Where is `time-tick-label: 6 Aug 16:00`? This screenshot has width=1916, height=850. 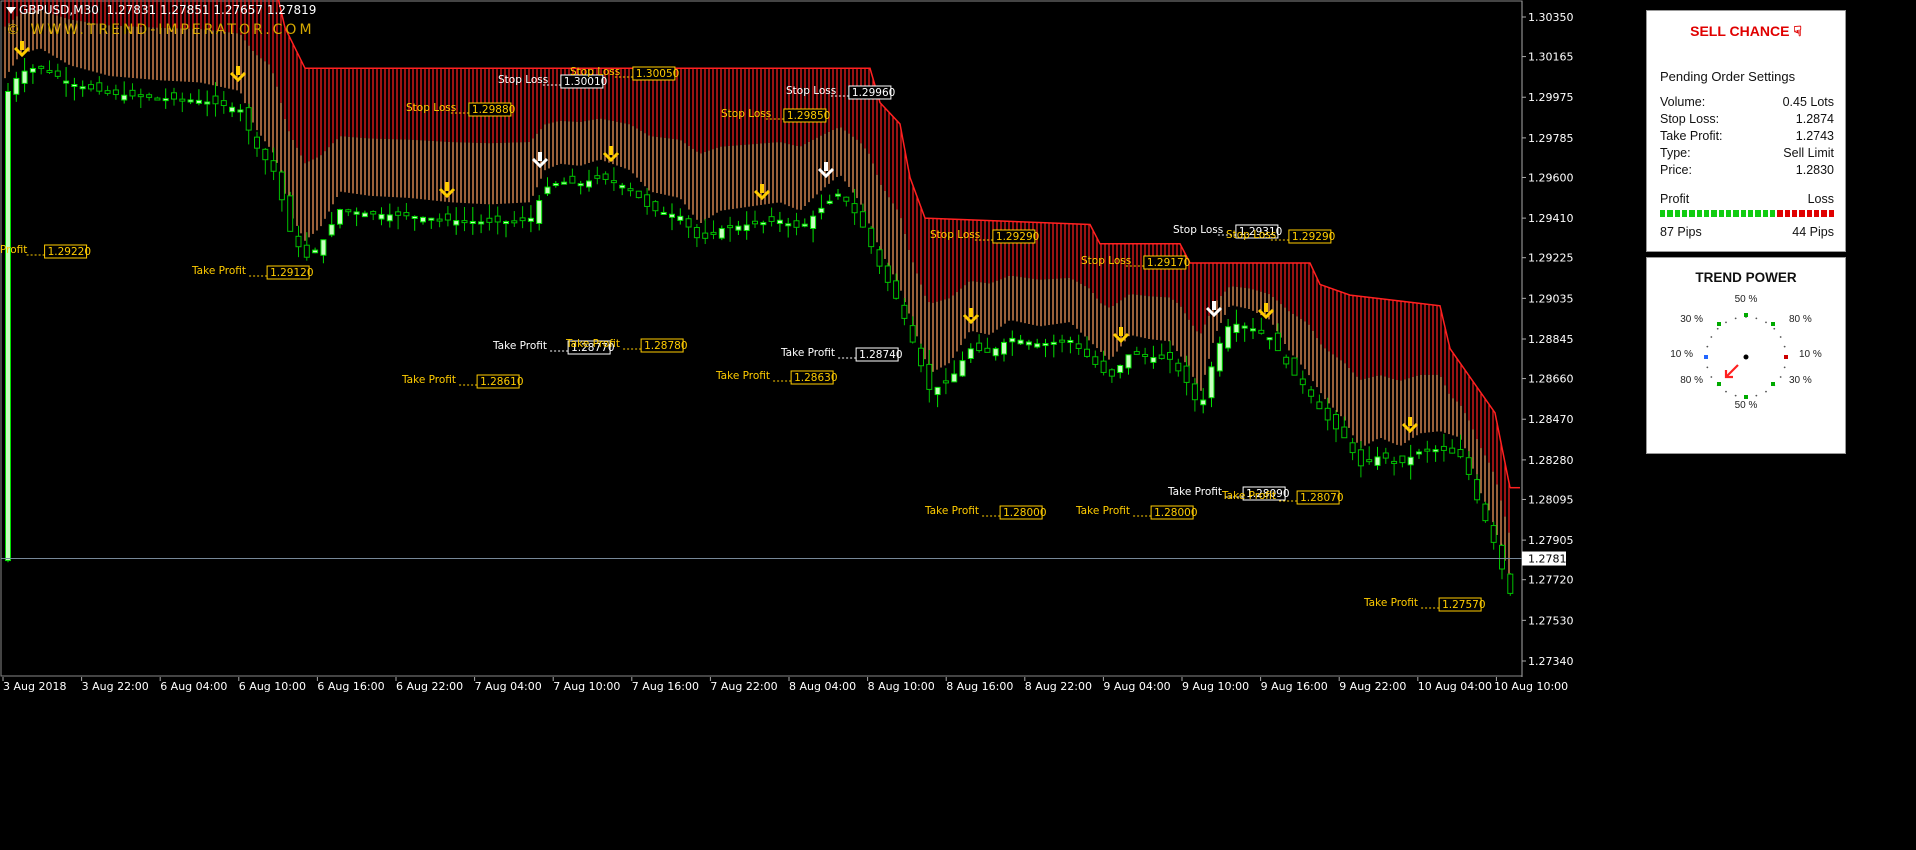
time-tick-label: 6 Aug 16:00 is located at coordinates (350, 686).